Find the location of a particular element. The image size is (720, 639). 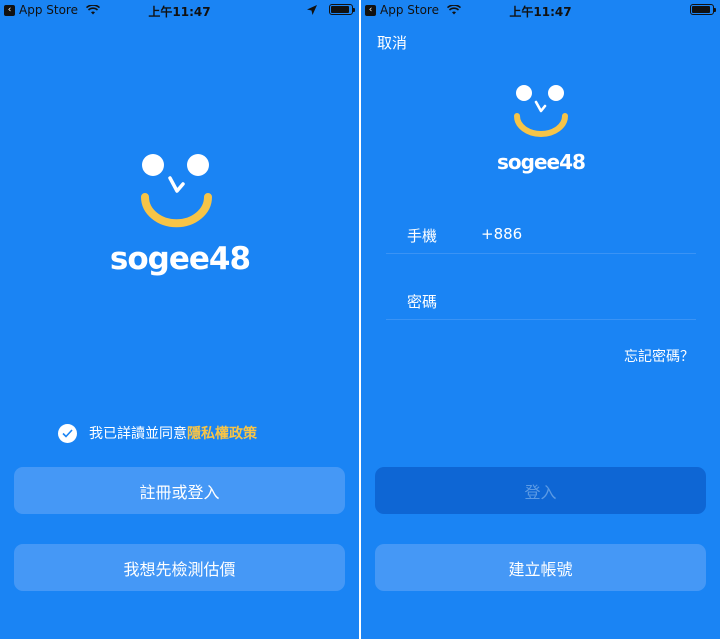

login-button: 登入 is located at coordinates (540, 490).